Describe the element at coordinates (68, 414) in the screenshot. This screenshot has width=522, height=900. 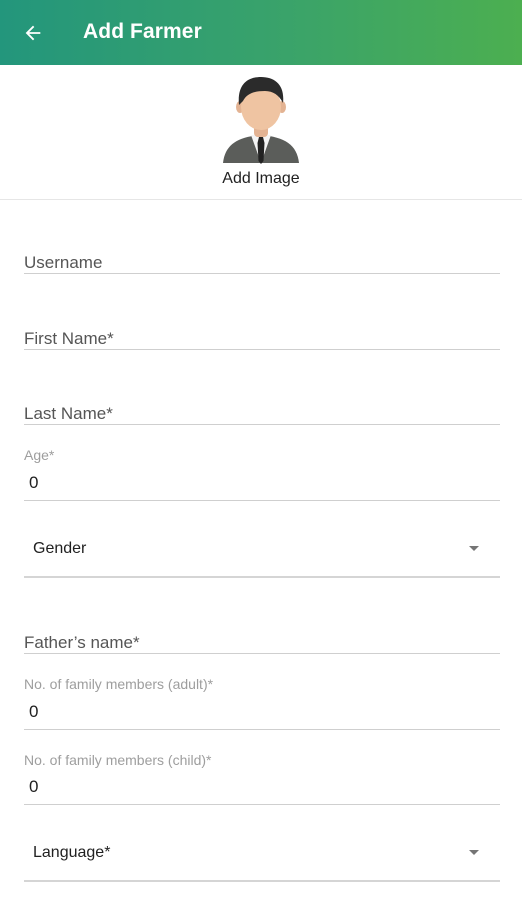
I see `last-name-field: Last Name*` at that location.